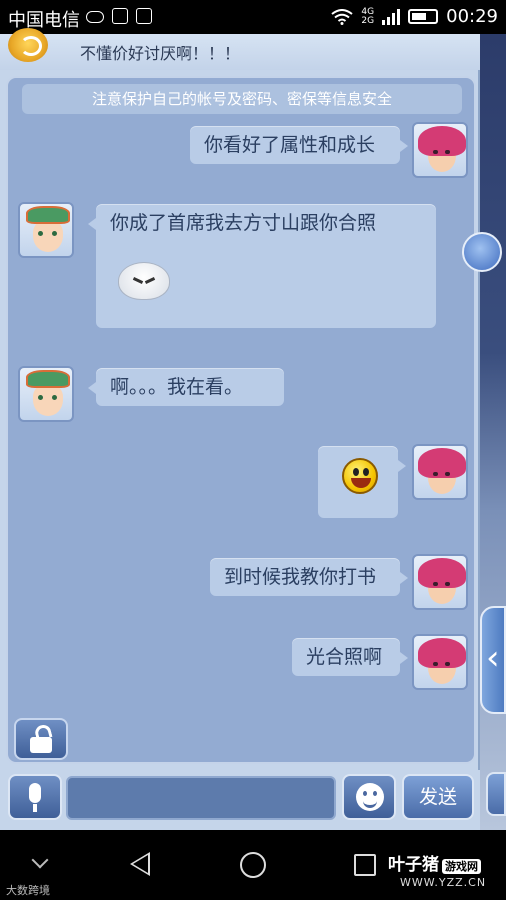 This screenshot has height=900, width=506. Describe the element at coordinates (95, 17) in the screenshot. I see `weather-icon` at that location.